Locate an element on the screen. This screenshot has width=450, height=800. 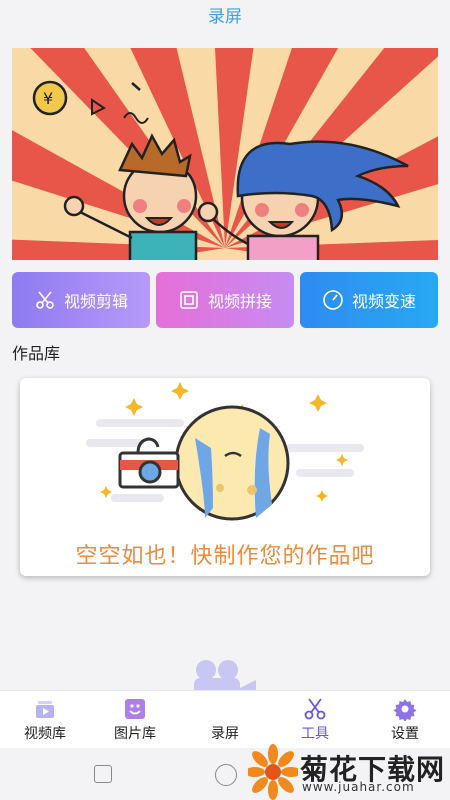
home-button is located at coordinates (226, 775).